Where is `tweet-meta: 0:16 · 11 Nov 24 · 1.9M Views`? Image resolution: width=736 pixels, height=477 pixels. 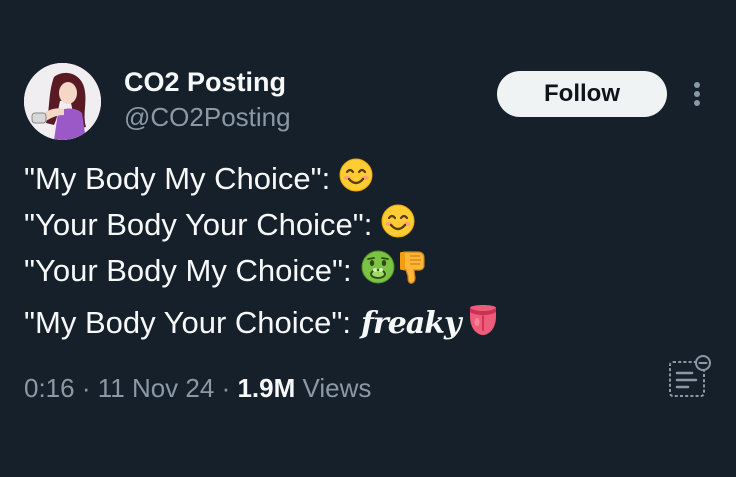 tweet-meta: 0:16 · 11 Nov 24 · 1.9M Views is located at coordinates (197, 388).